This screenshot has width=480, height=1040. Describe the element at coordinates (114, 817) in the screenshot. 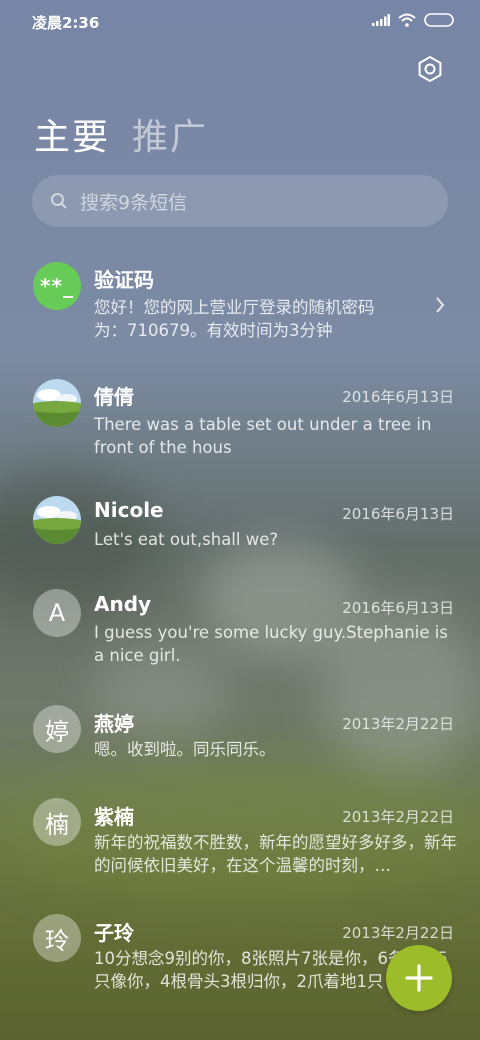

I see `message-sender: 紫楠` at that location.